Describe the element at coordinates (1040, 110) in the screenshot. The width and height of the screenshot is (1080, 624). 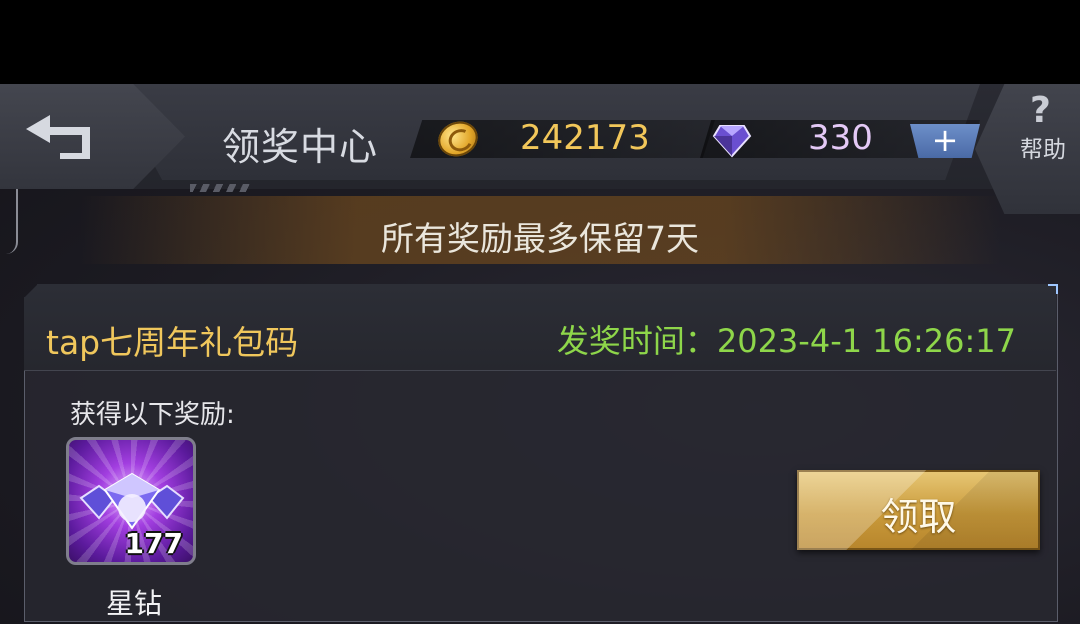
I see `help-icon: ?` at that location.